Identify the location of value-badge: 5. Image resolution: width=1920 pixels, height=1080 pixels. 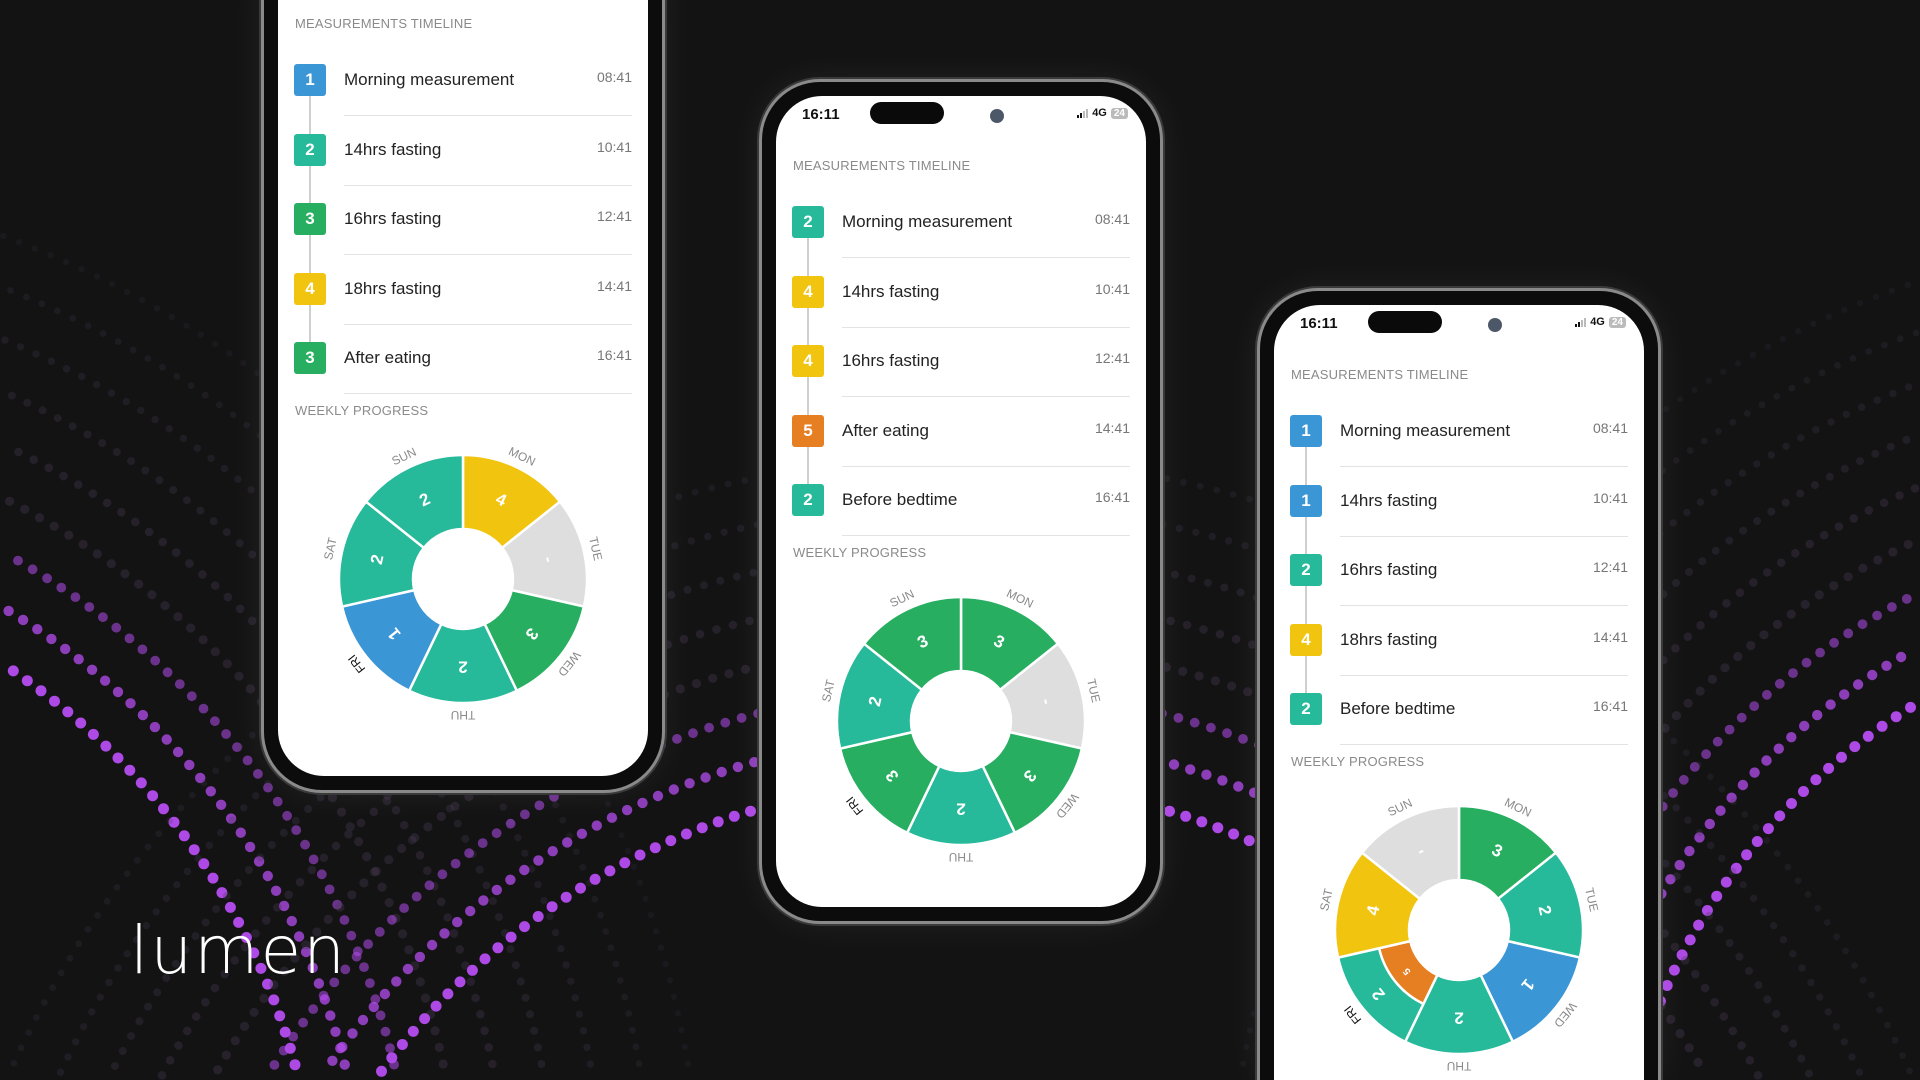
(808, 430).